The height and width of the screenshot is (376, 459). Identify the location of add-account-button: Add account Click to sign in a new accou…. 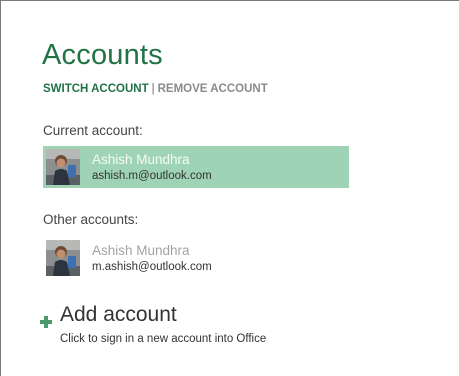
(169, 326).